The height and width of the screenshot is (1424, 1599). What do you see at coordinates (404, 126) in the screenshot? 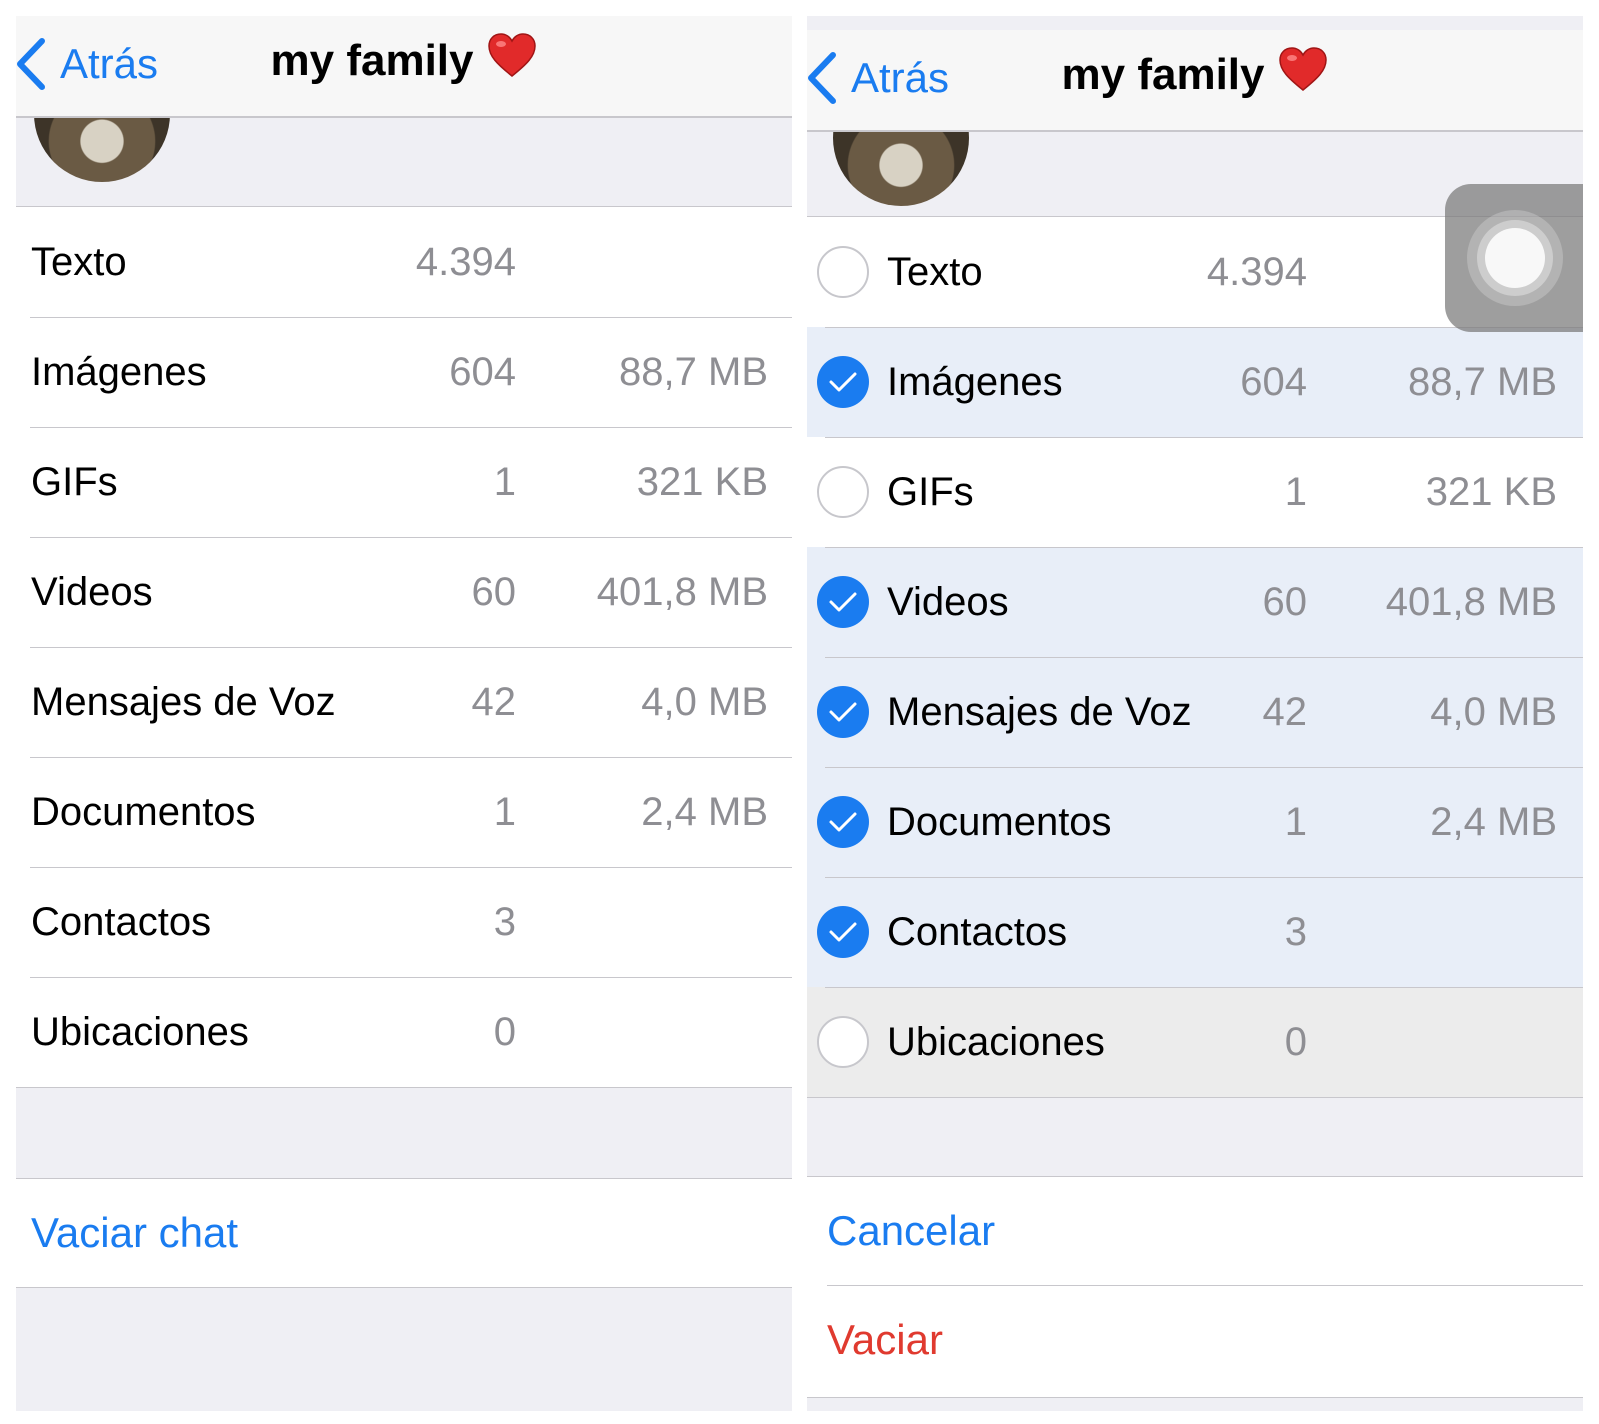
I see `chat-header-peek` at bounding box center [404, 126].